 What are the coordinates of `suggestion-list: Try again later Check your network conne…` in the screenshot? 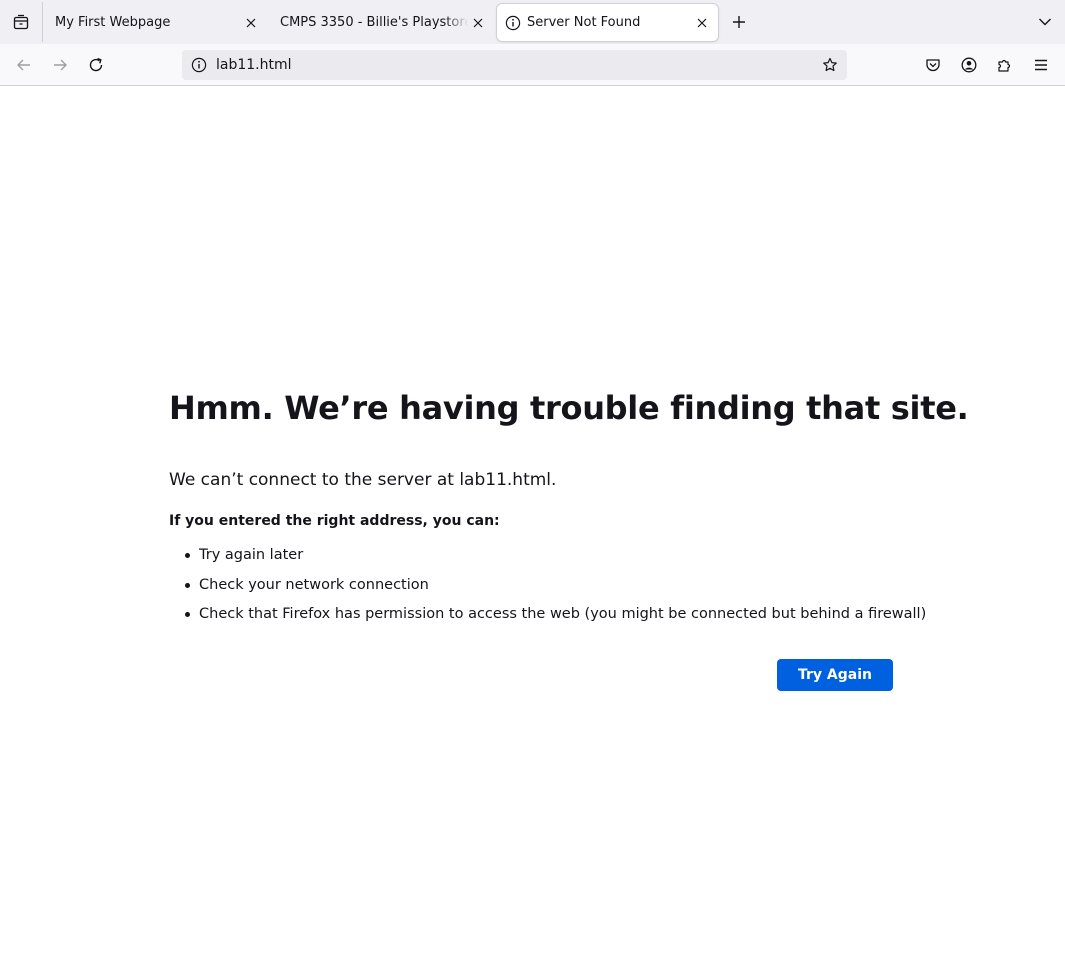 It's located at (547, 584).